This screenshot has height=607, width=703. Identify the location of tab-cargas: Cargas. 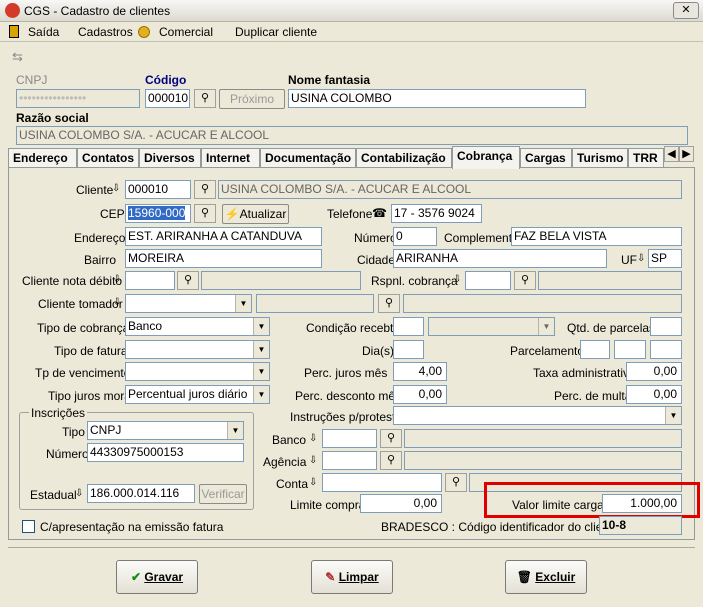
(546, 158).